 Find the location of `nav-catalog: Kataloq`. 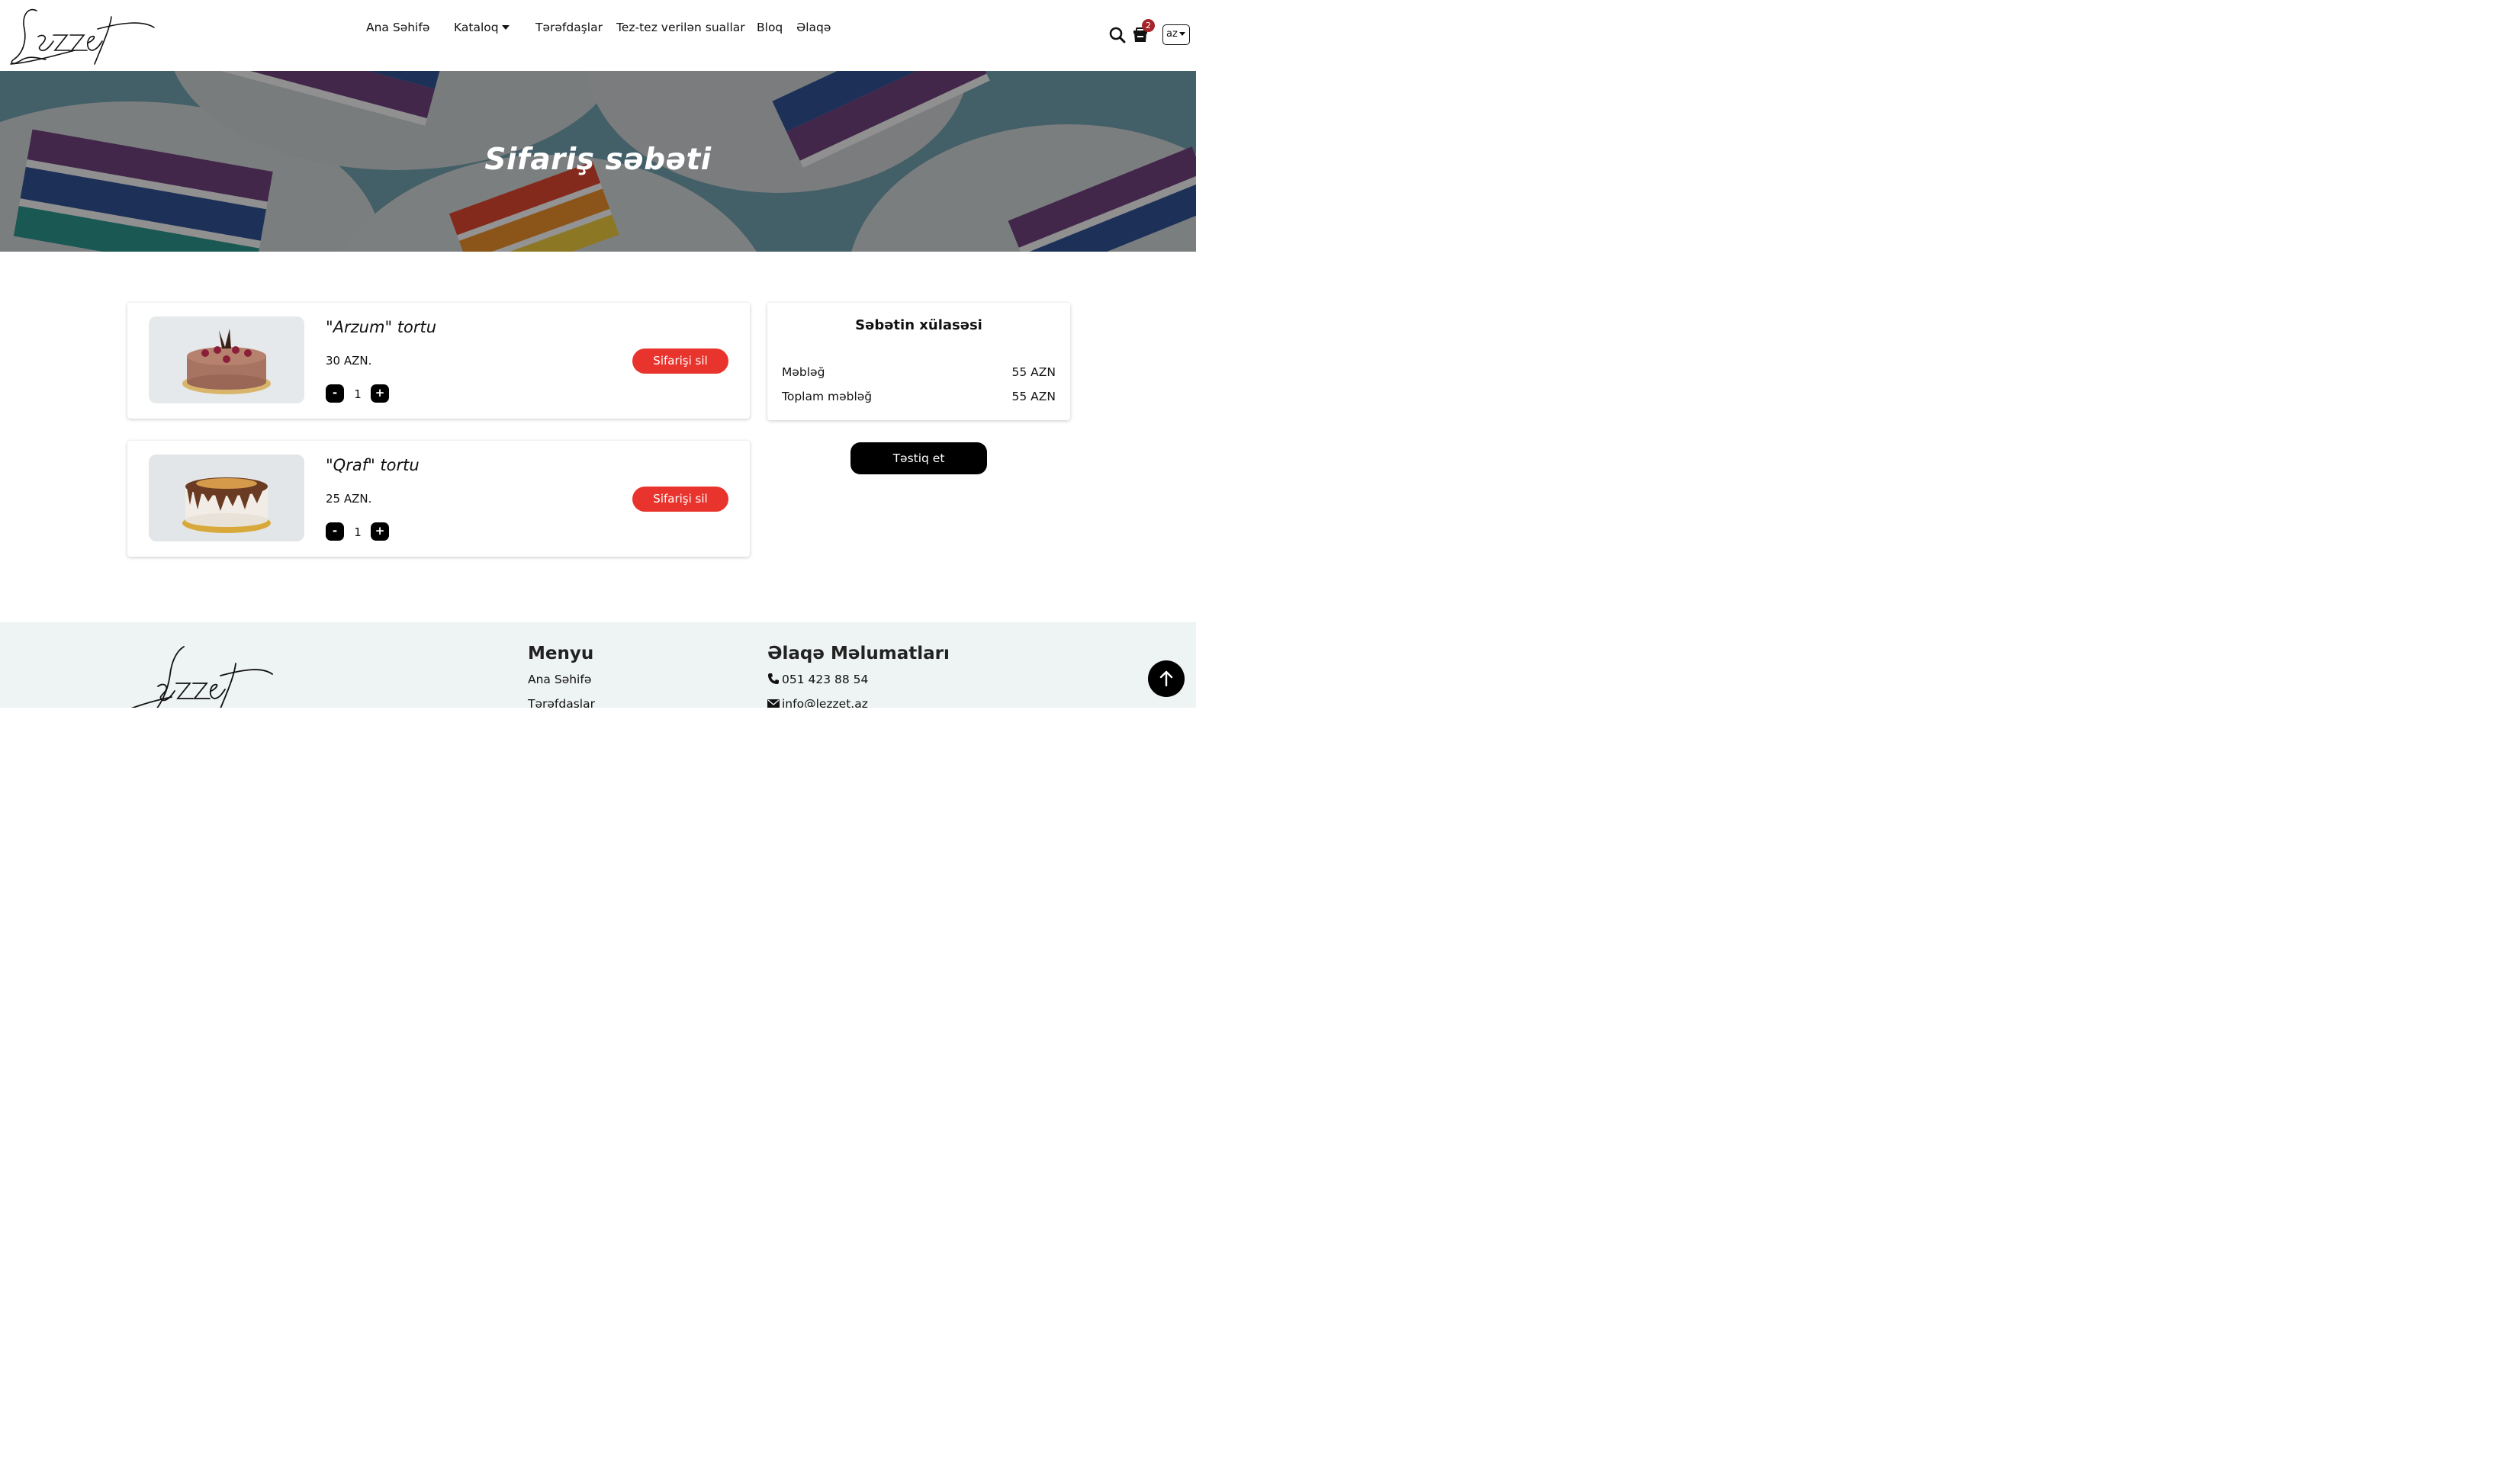

nav-catalog: Kataloq is located at coordinates (482, 27).